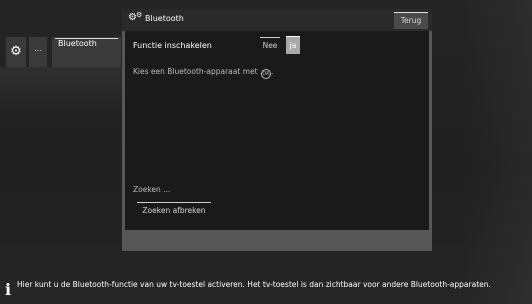 This screenshot has width=532, height=304. What do you see at coordinates (172, 45) in the screenshot?
I see `enable-function-label: Functie inschakelen` at bounding box center [172, 45].